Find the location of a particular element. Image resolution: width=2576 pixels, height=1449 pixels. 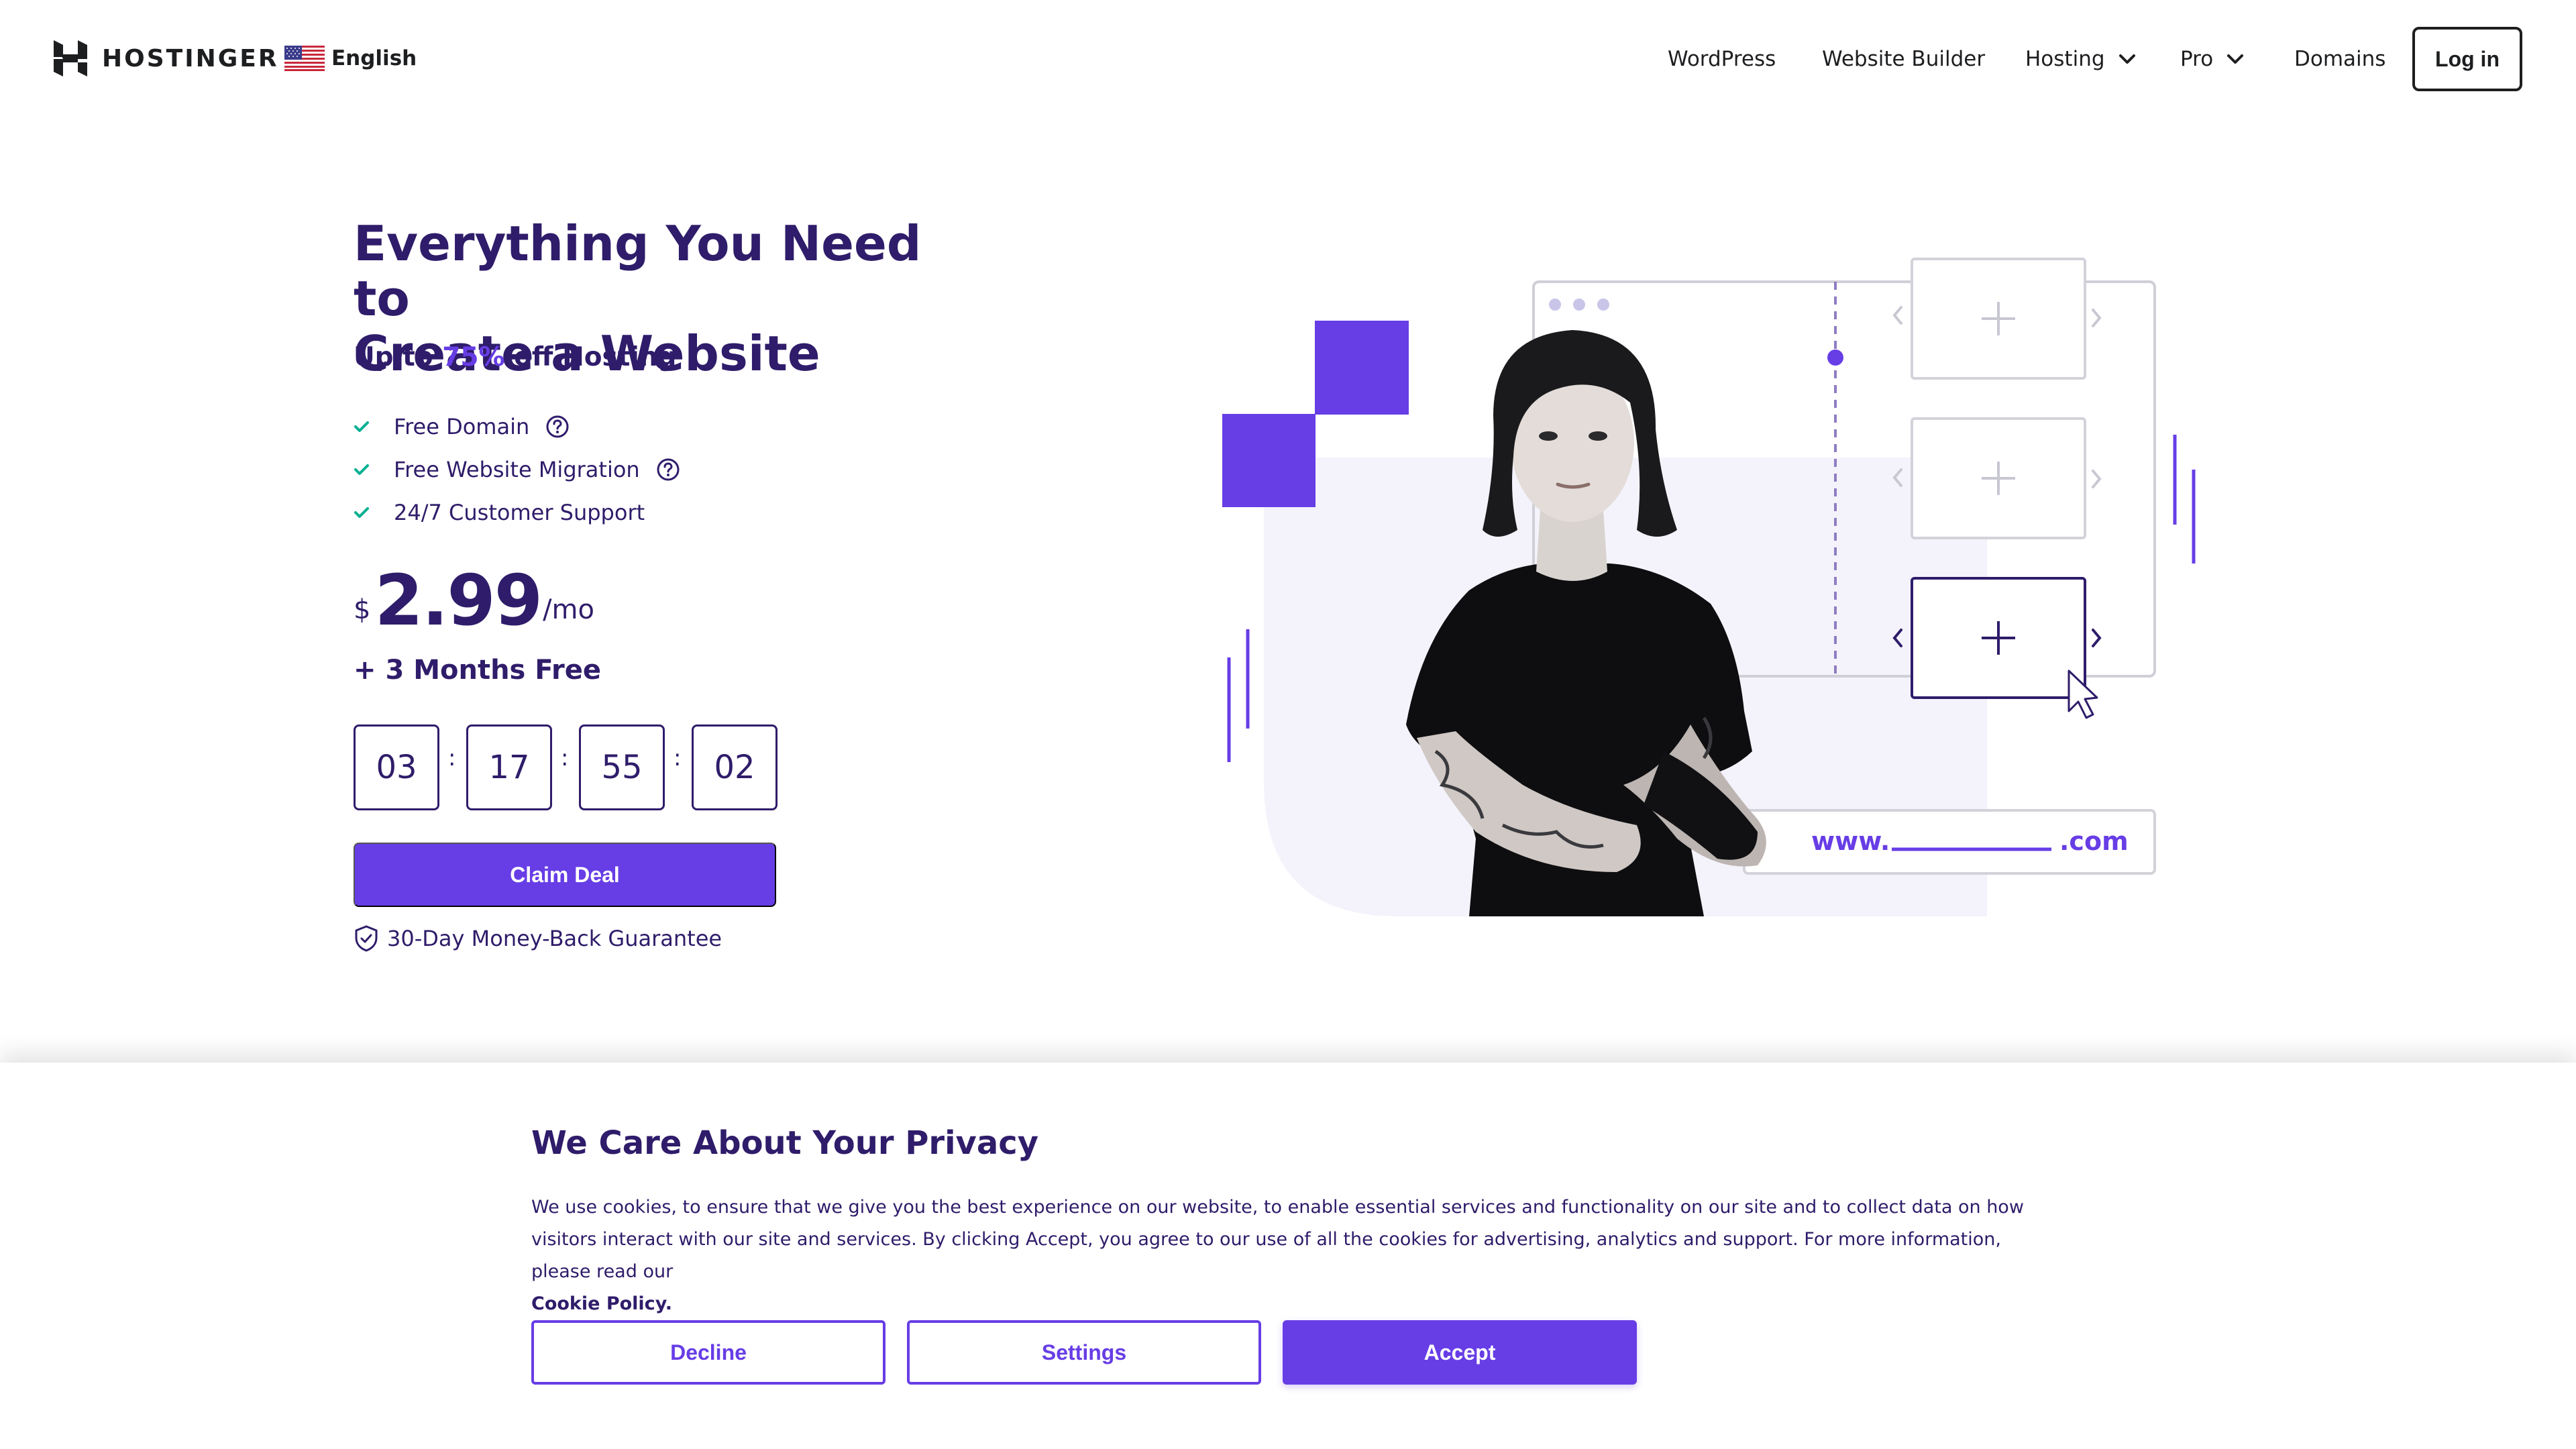

domain-suffix: .com is located at coordinates (2094, 841).